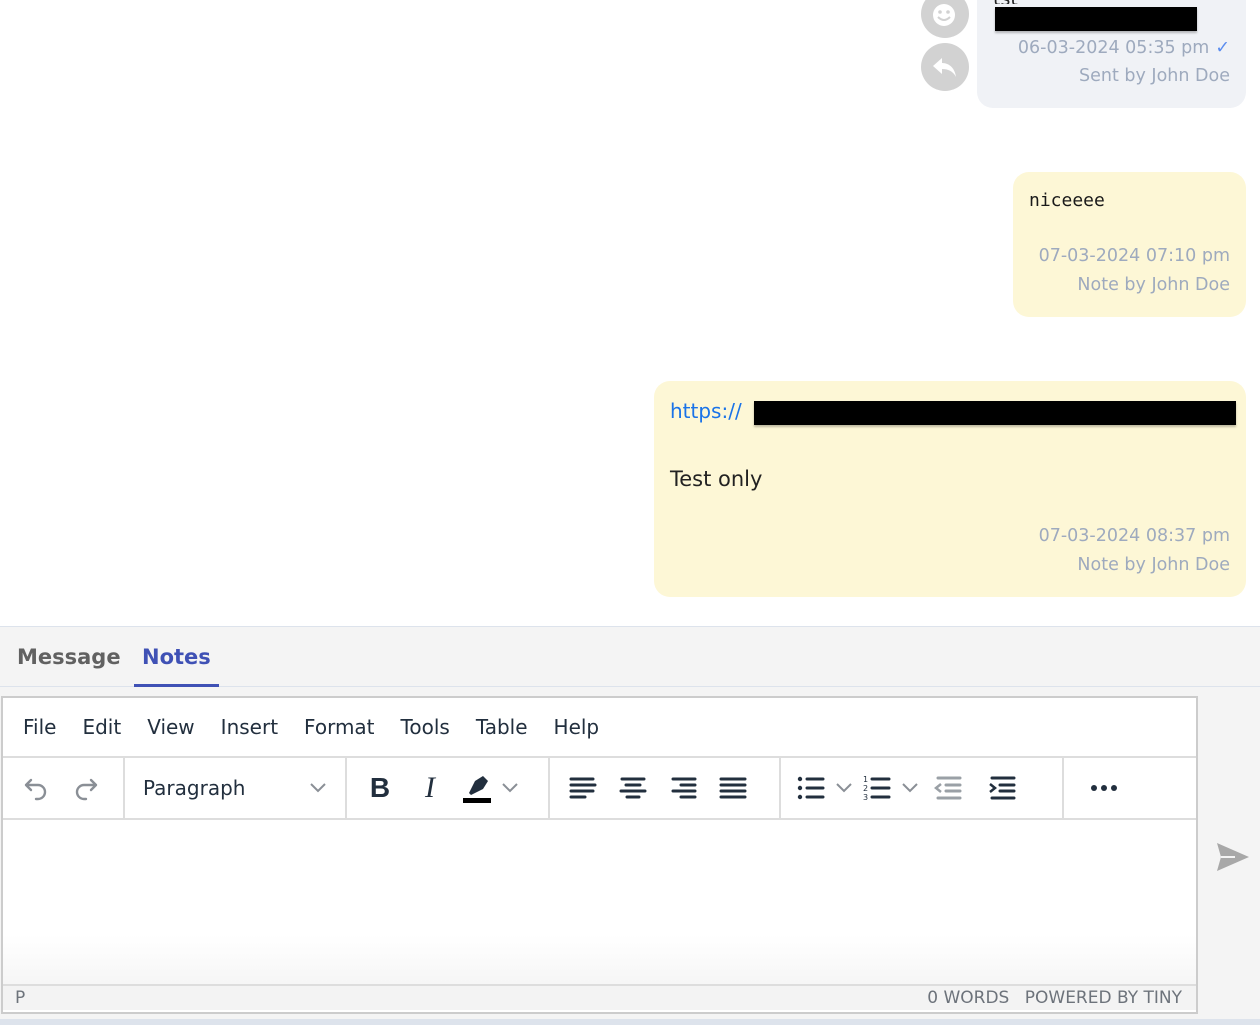 The height and width of the screenshot is (1025, 1260). Describe the element at coordinates (425, 727) in the screenshot. I see `menu-tools: Tools` at that location.